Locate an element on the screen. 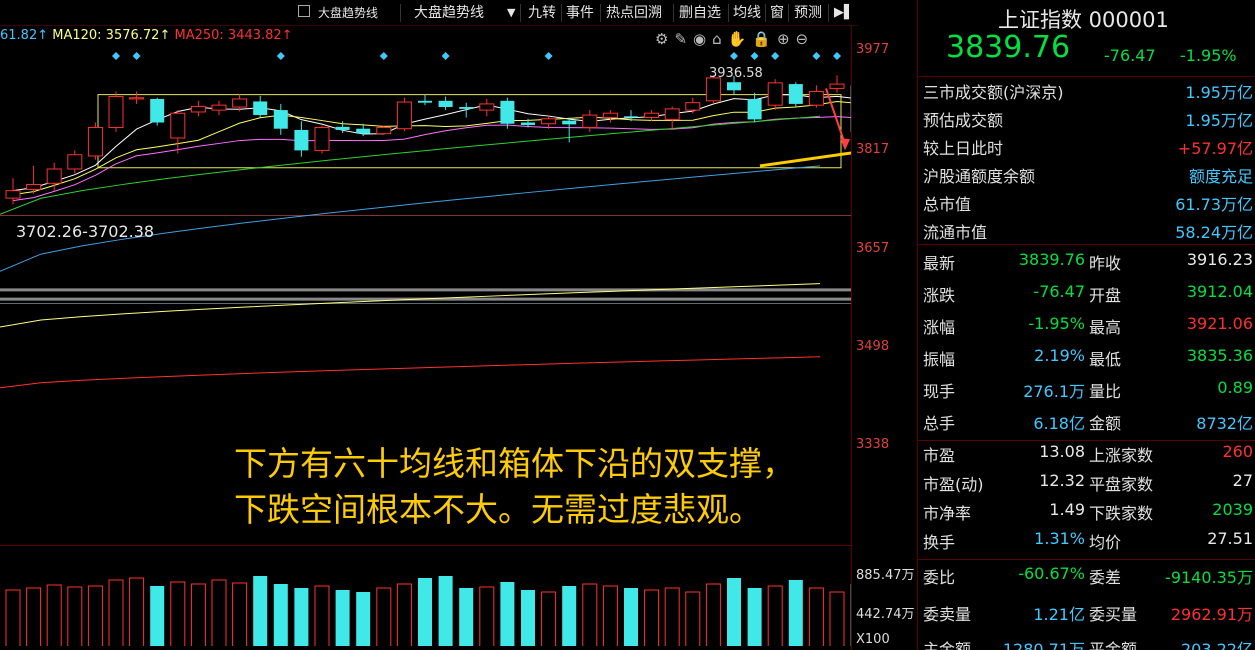  skip-end-icon: ▶▌ is located at coordinates (844, 13).